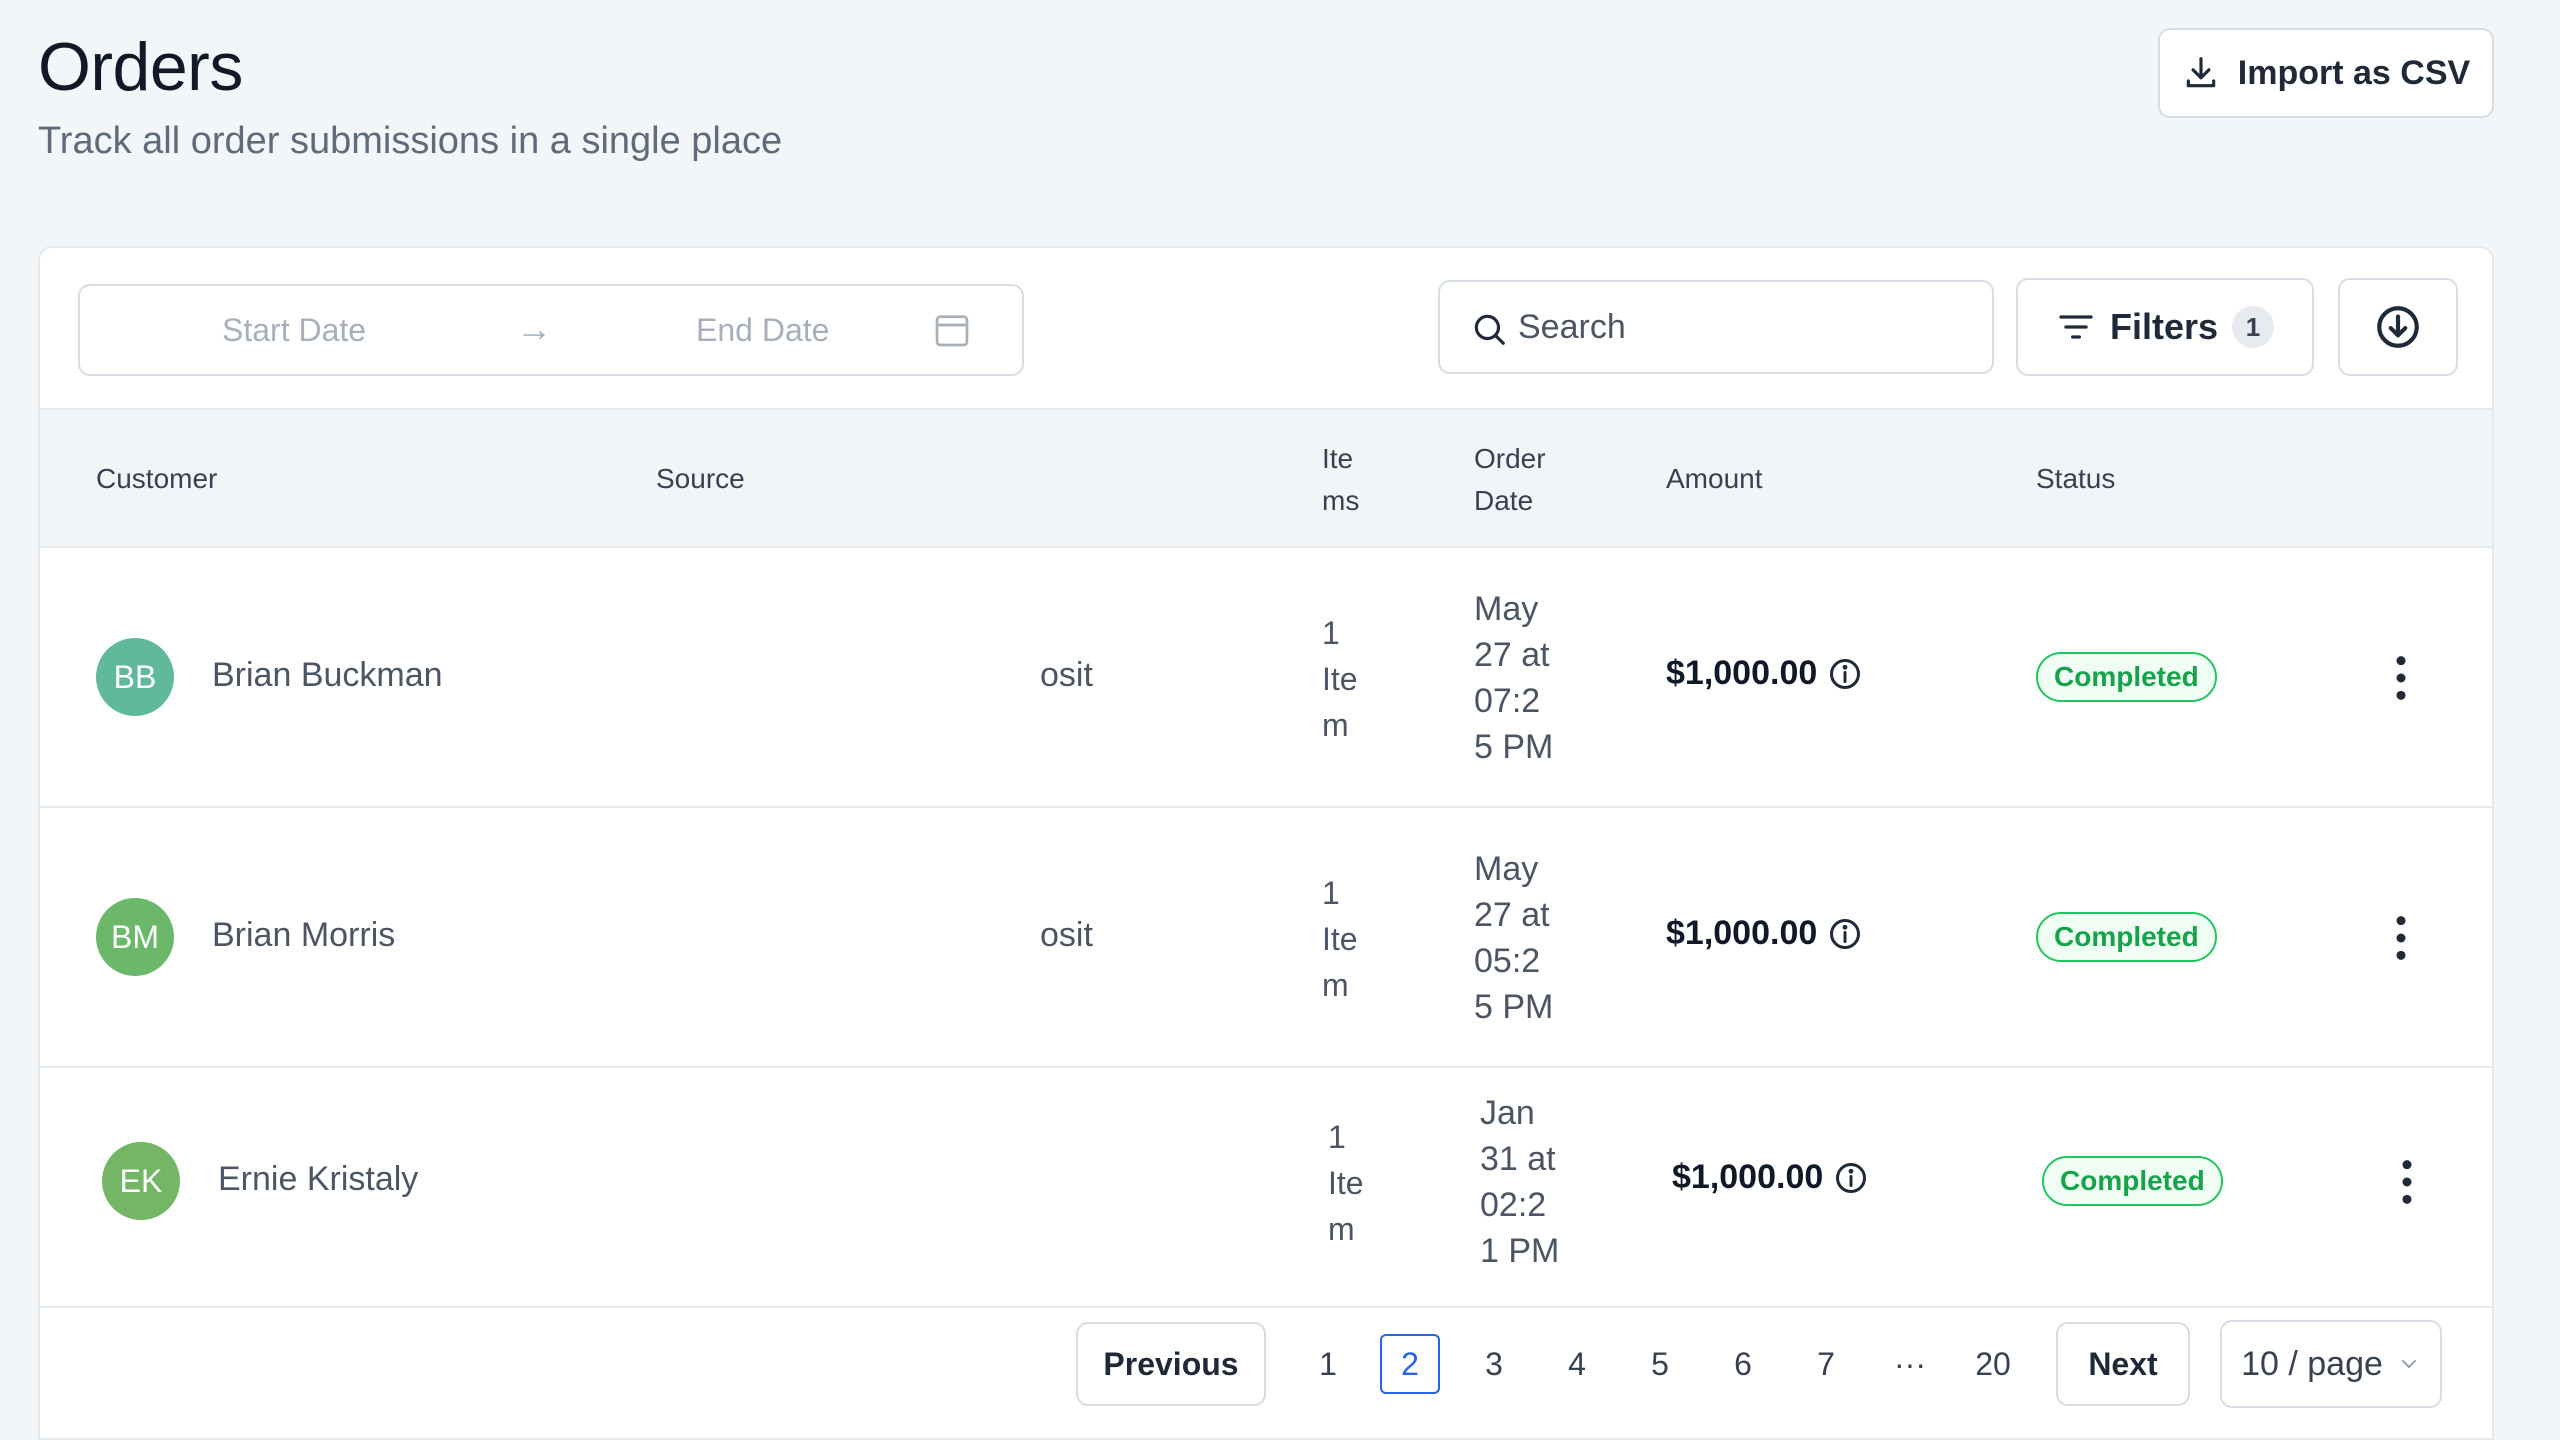 Image resolution: width=2560 pixels, height=1440 pixels. I want to click on chevron-down-icon, so click(2408, 1364).